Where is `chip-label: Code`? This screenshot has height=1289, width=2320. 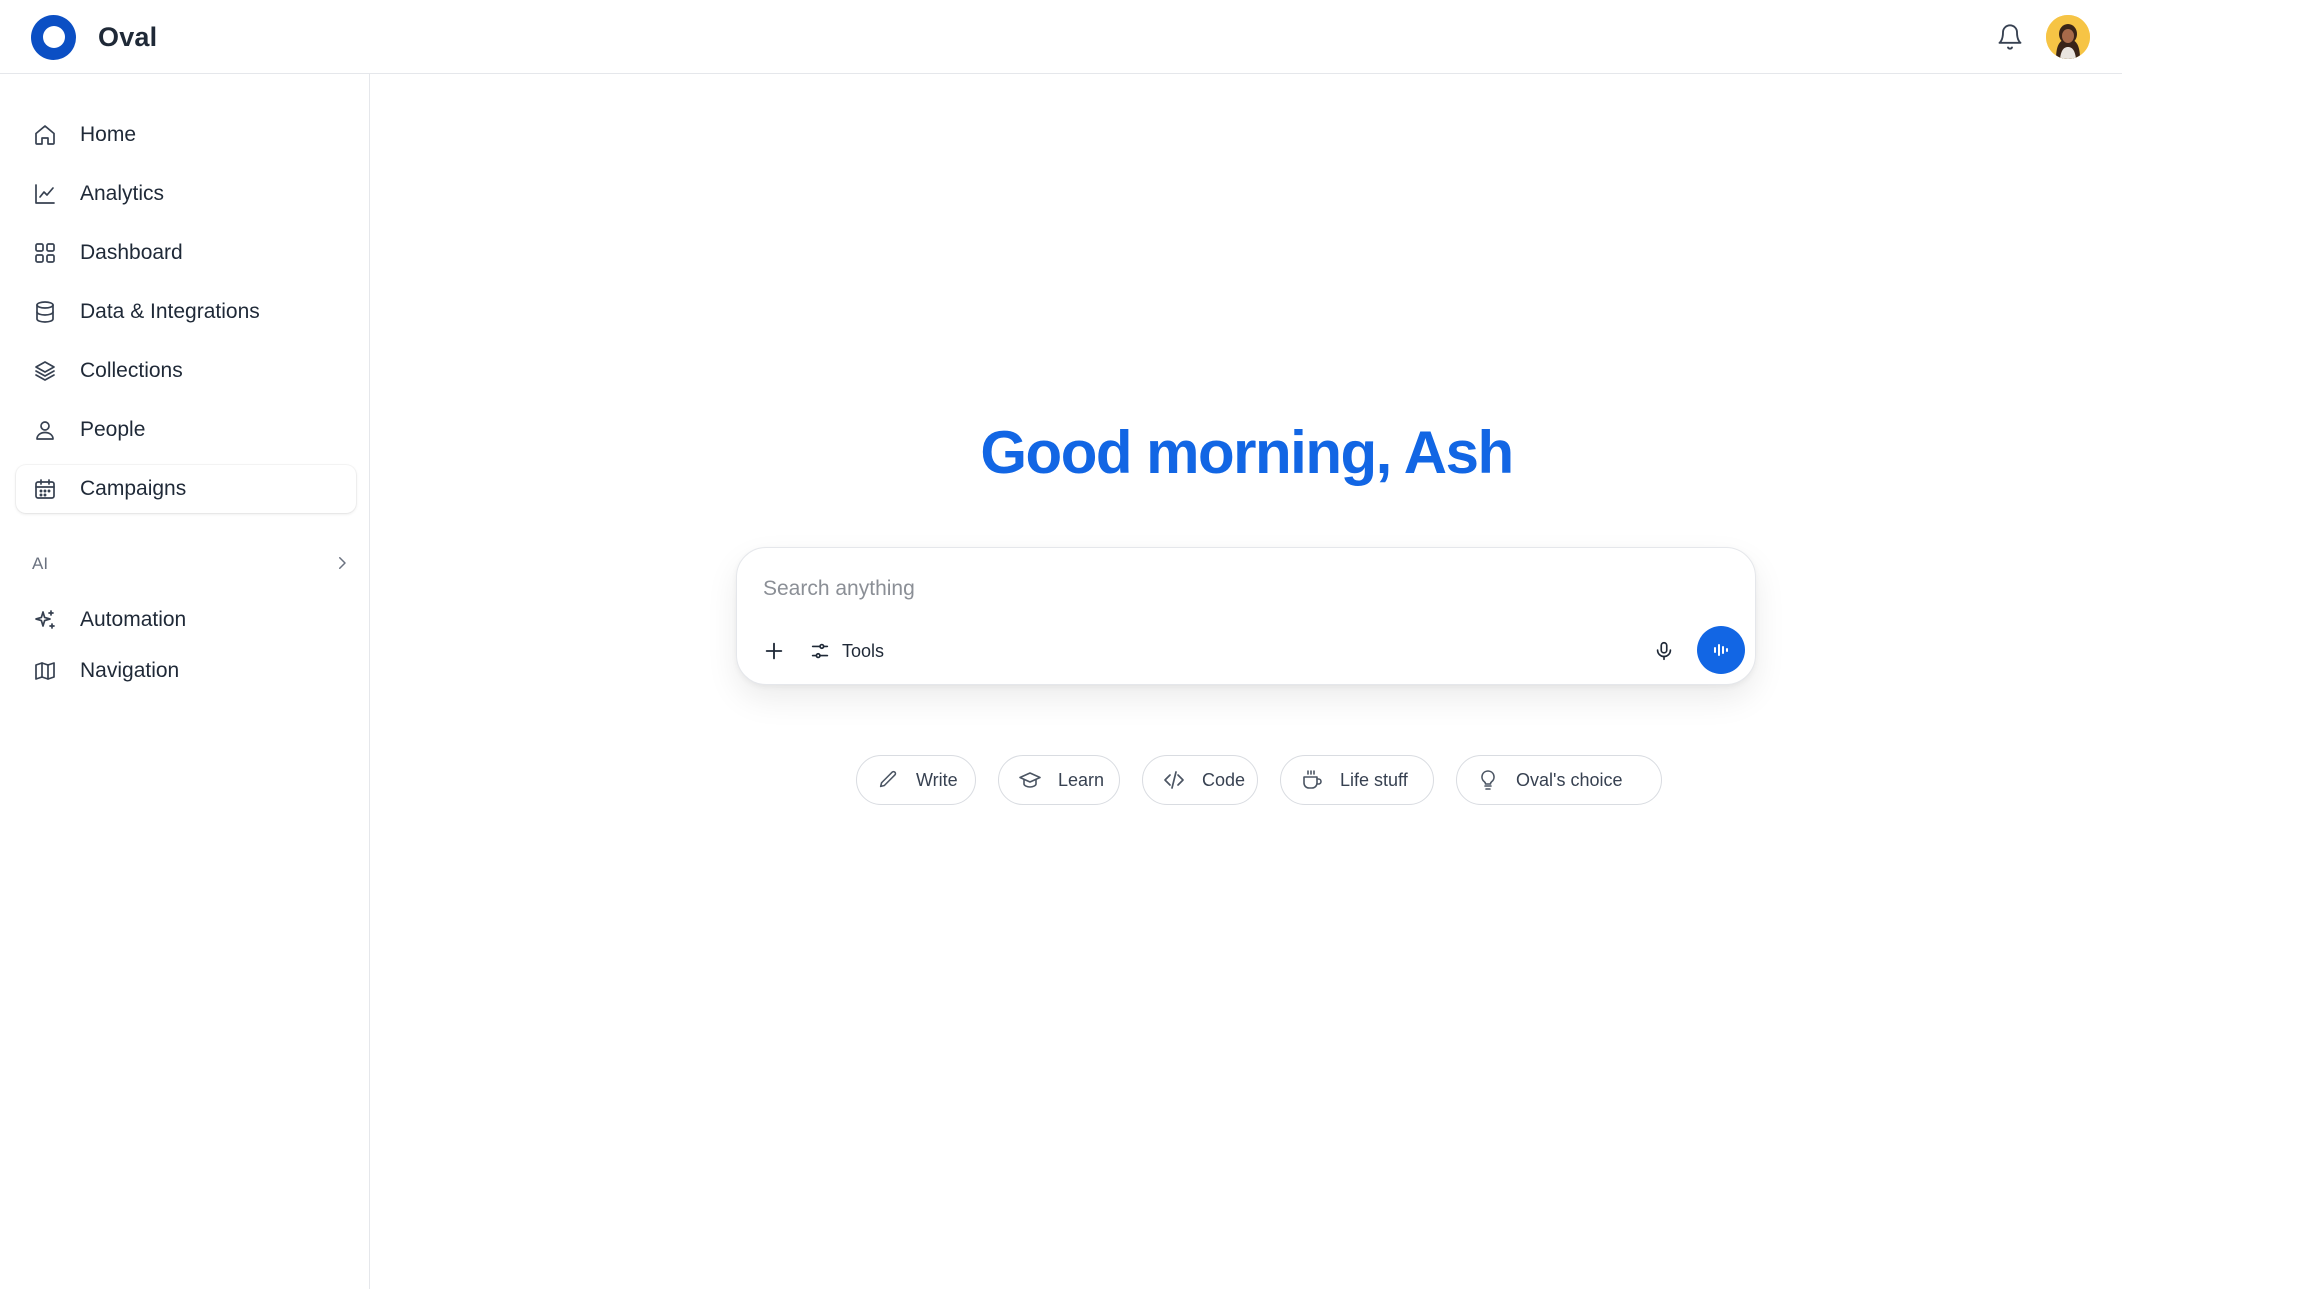 chip-label: Code is located at coordinates (1224, 779).